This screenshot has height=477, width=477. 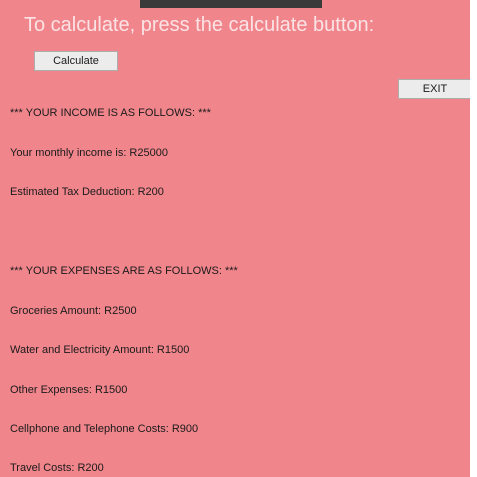 What do you see at coordinates (76, 61) in the screenshot?
I see `calculate-button: Calculate` at bounding box center [76, 61].